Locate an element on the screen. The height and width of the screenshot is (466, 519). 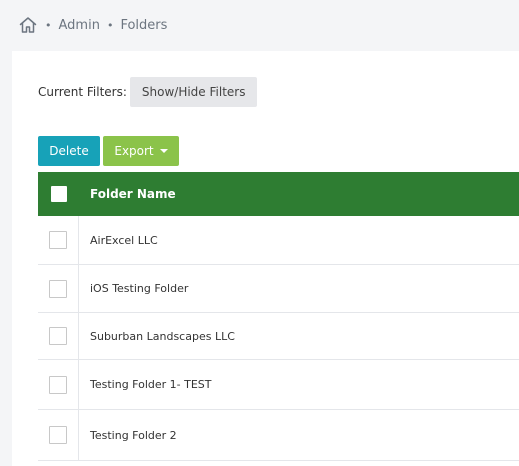
breadcrumb: • Admin • Folders is located at coordinates (92, 25).